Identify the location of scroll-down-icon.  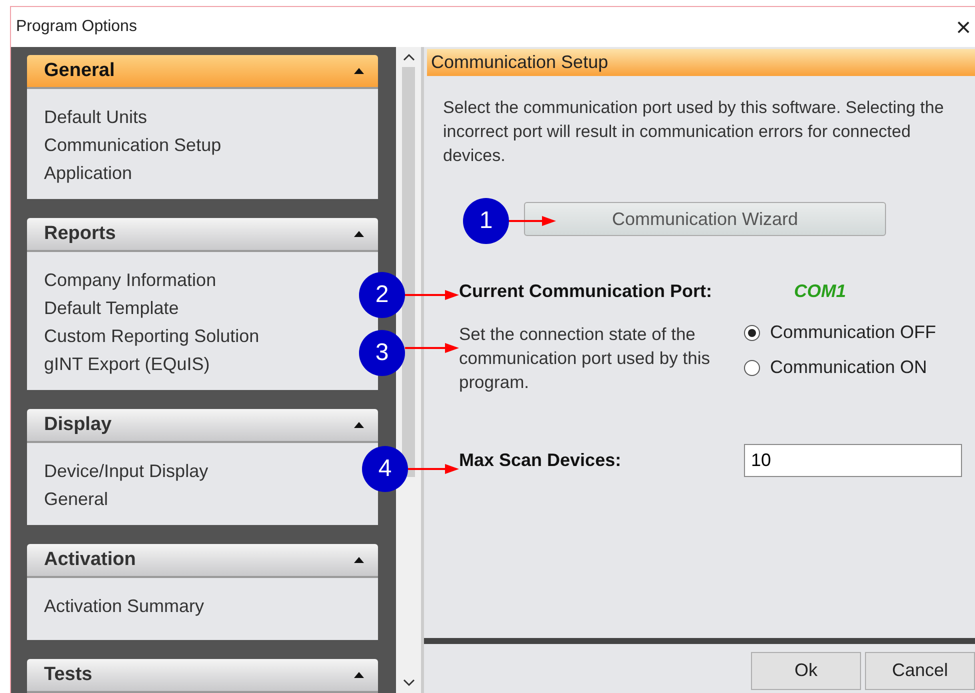
(408, 683).